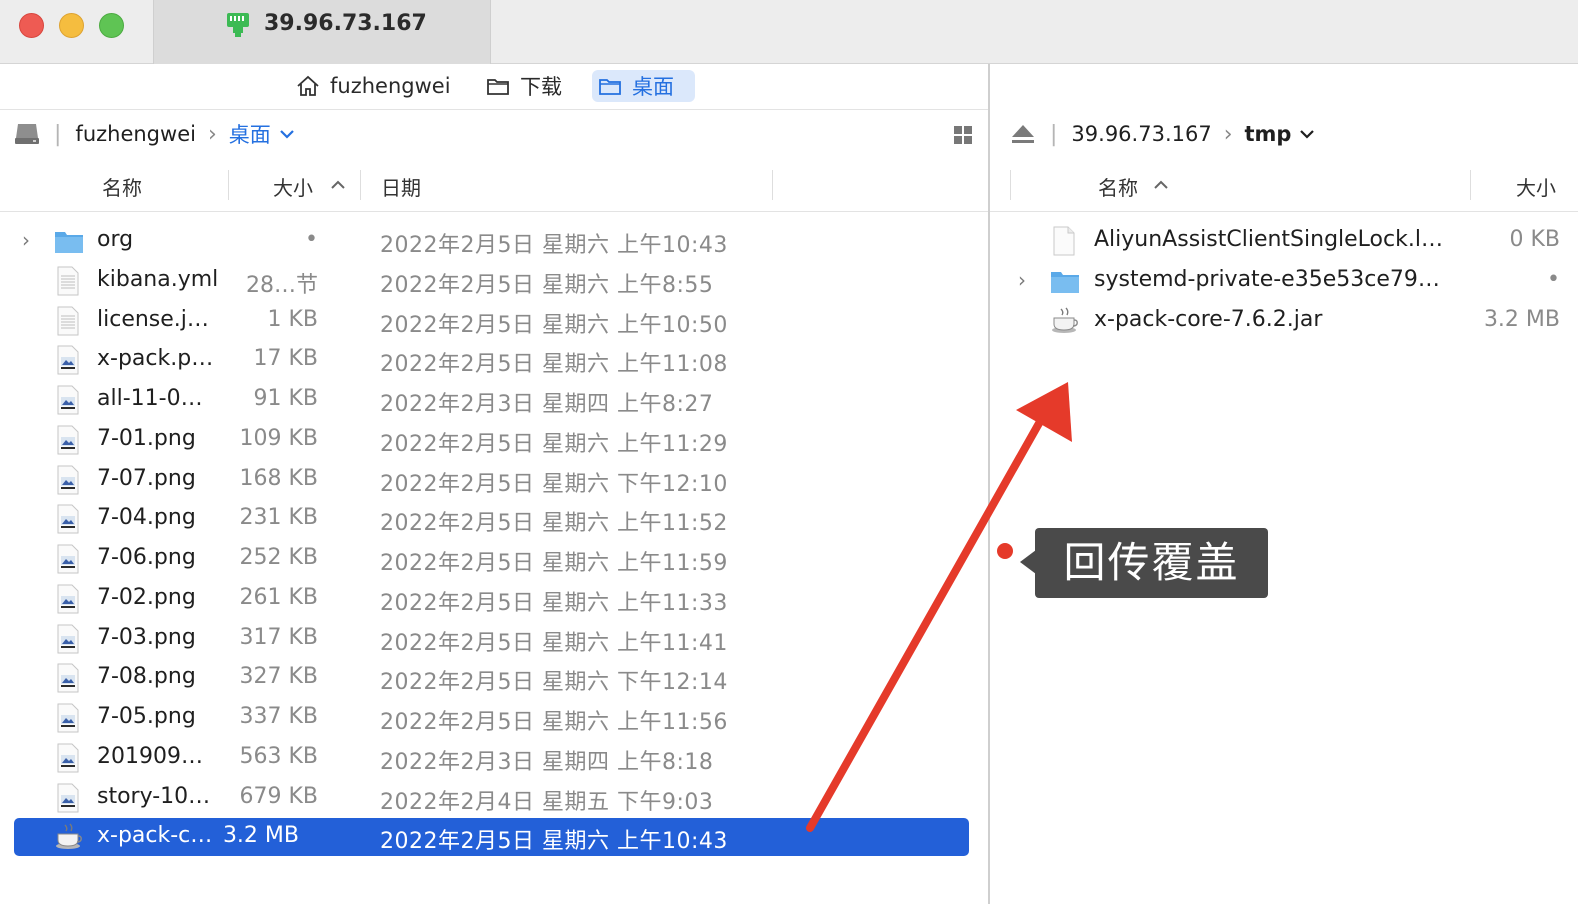 This screenshot has width=1578, height=904. I want to click on file-row: › systemd-private-e35e53ce79… •, so click(1284, 281).